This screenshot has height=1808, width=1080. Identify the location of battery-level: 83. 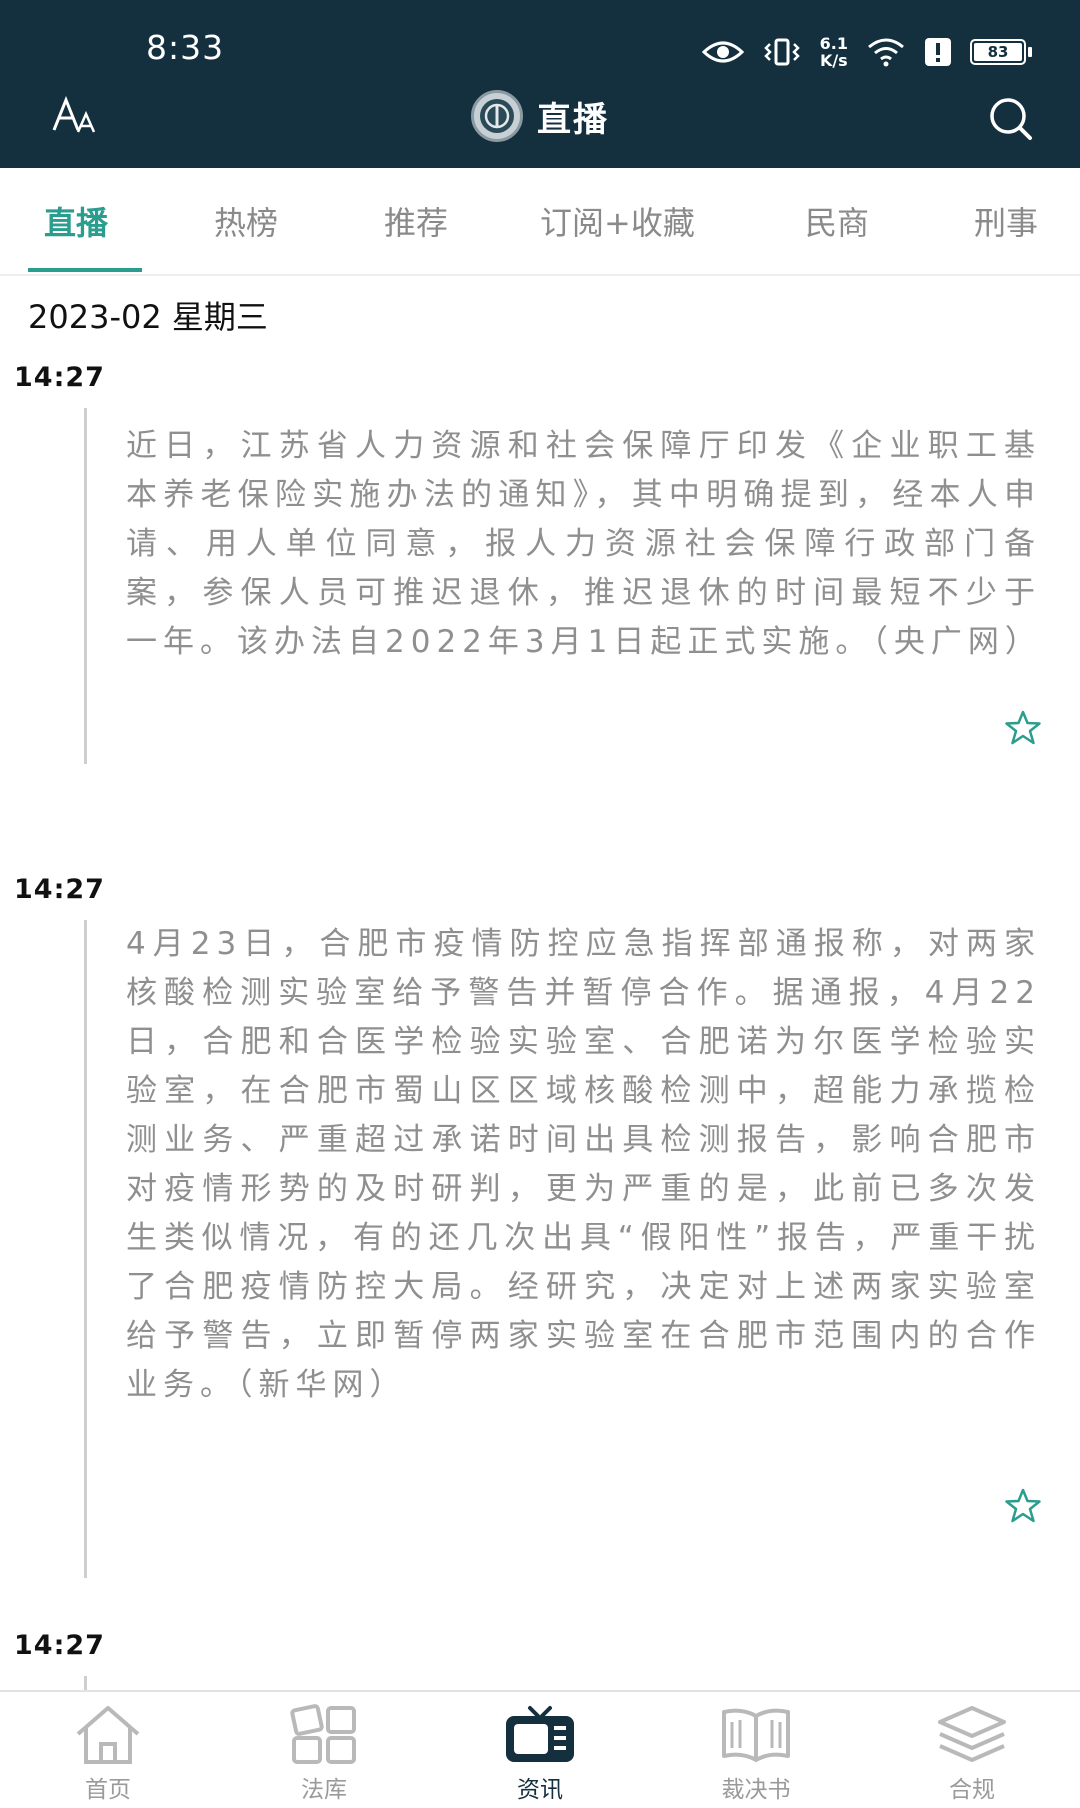
(998, 52).